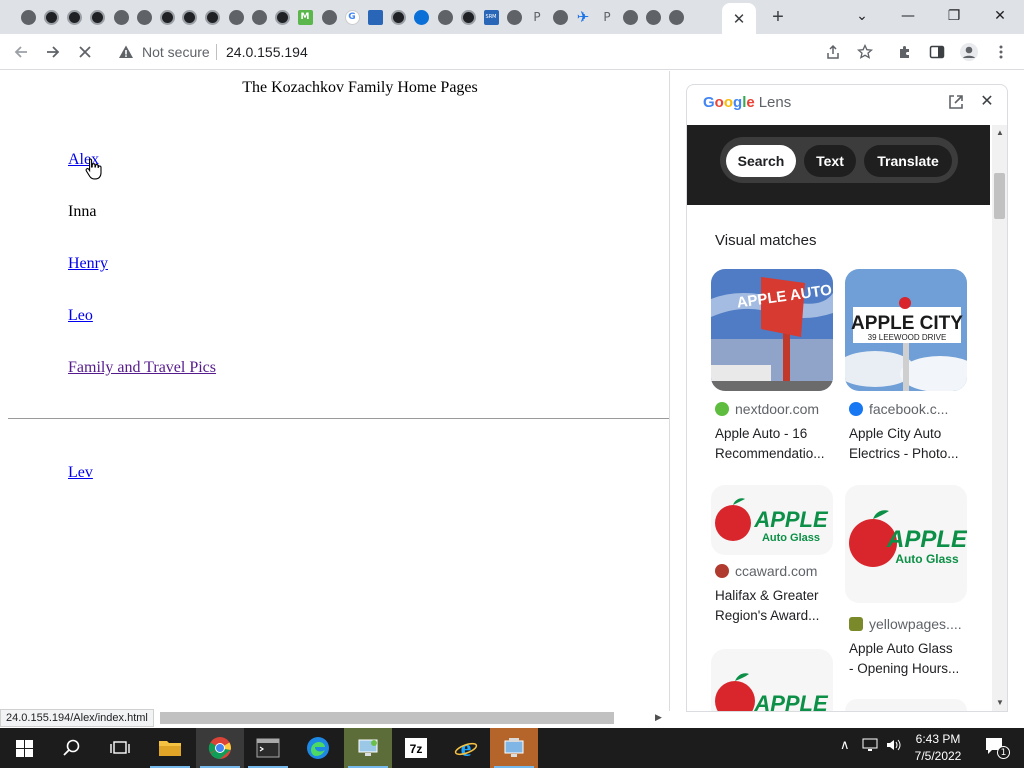 This screenshot has height=768, width=1024. I want to click on minimize-button: —, so click(908, 16).